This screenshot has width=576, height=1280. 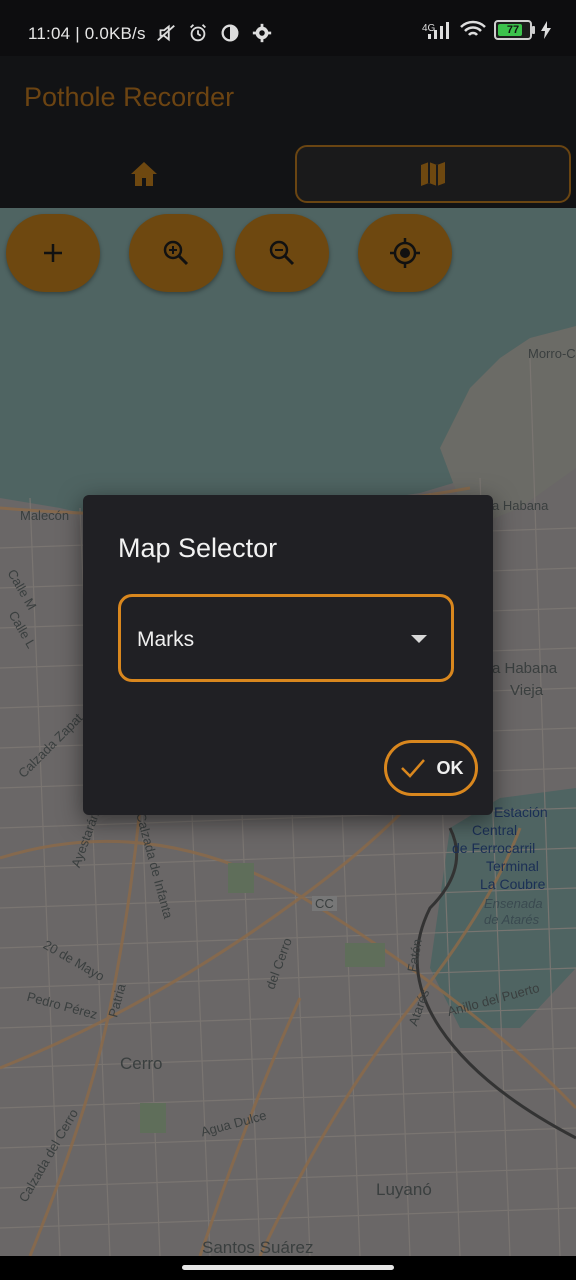 I want to click on map-label: de Ferrocarril, so click(x=494, y=848).